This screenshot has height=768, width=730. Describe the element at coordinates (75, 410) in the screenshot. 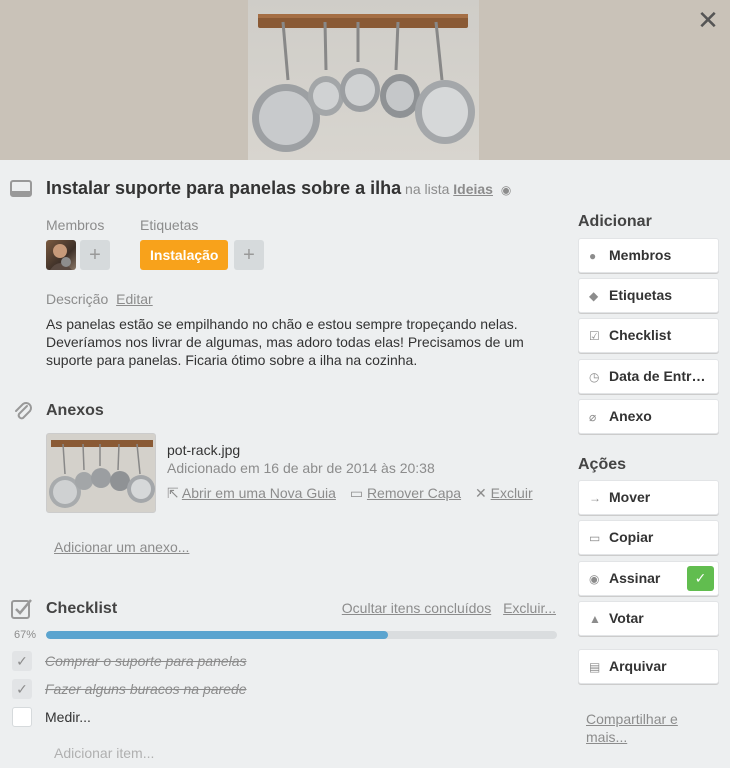

I see `attachments-heading: Anexos` at that location.